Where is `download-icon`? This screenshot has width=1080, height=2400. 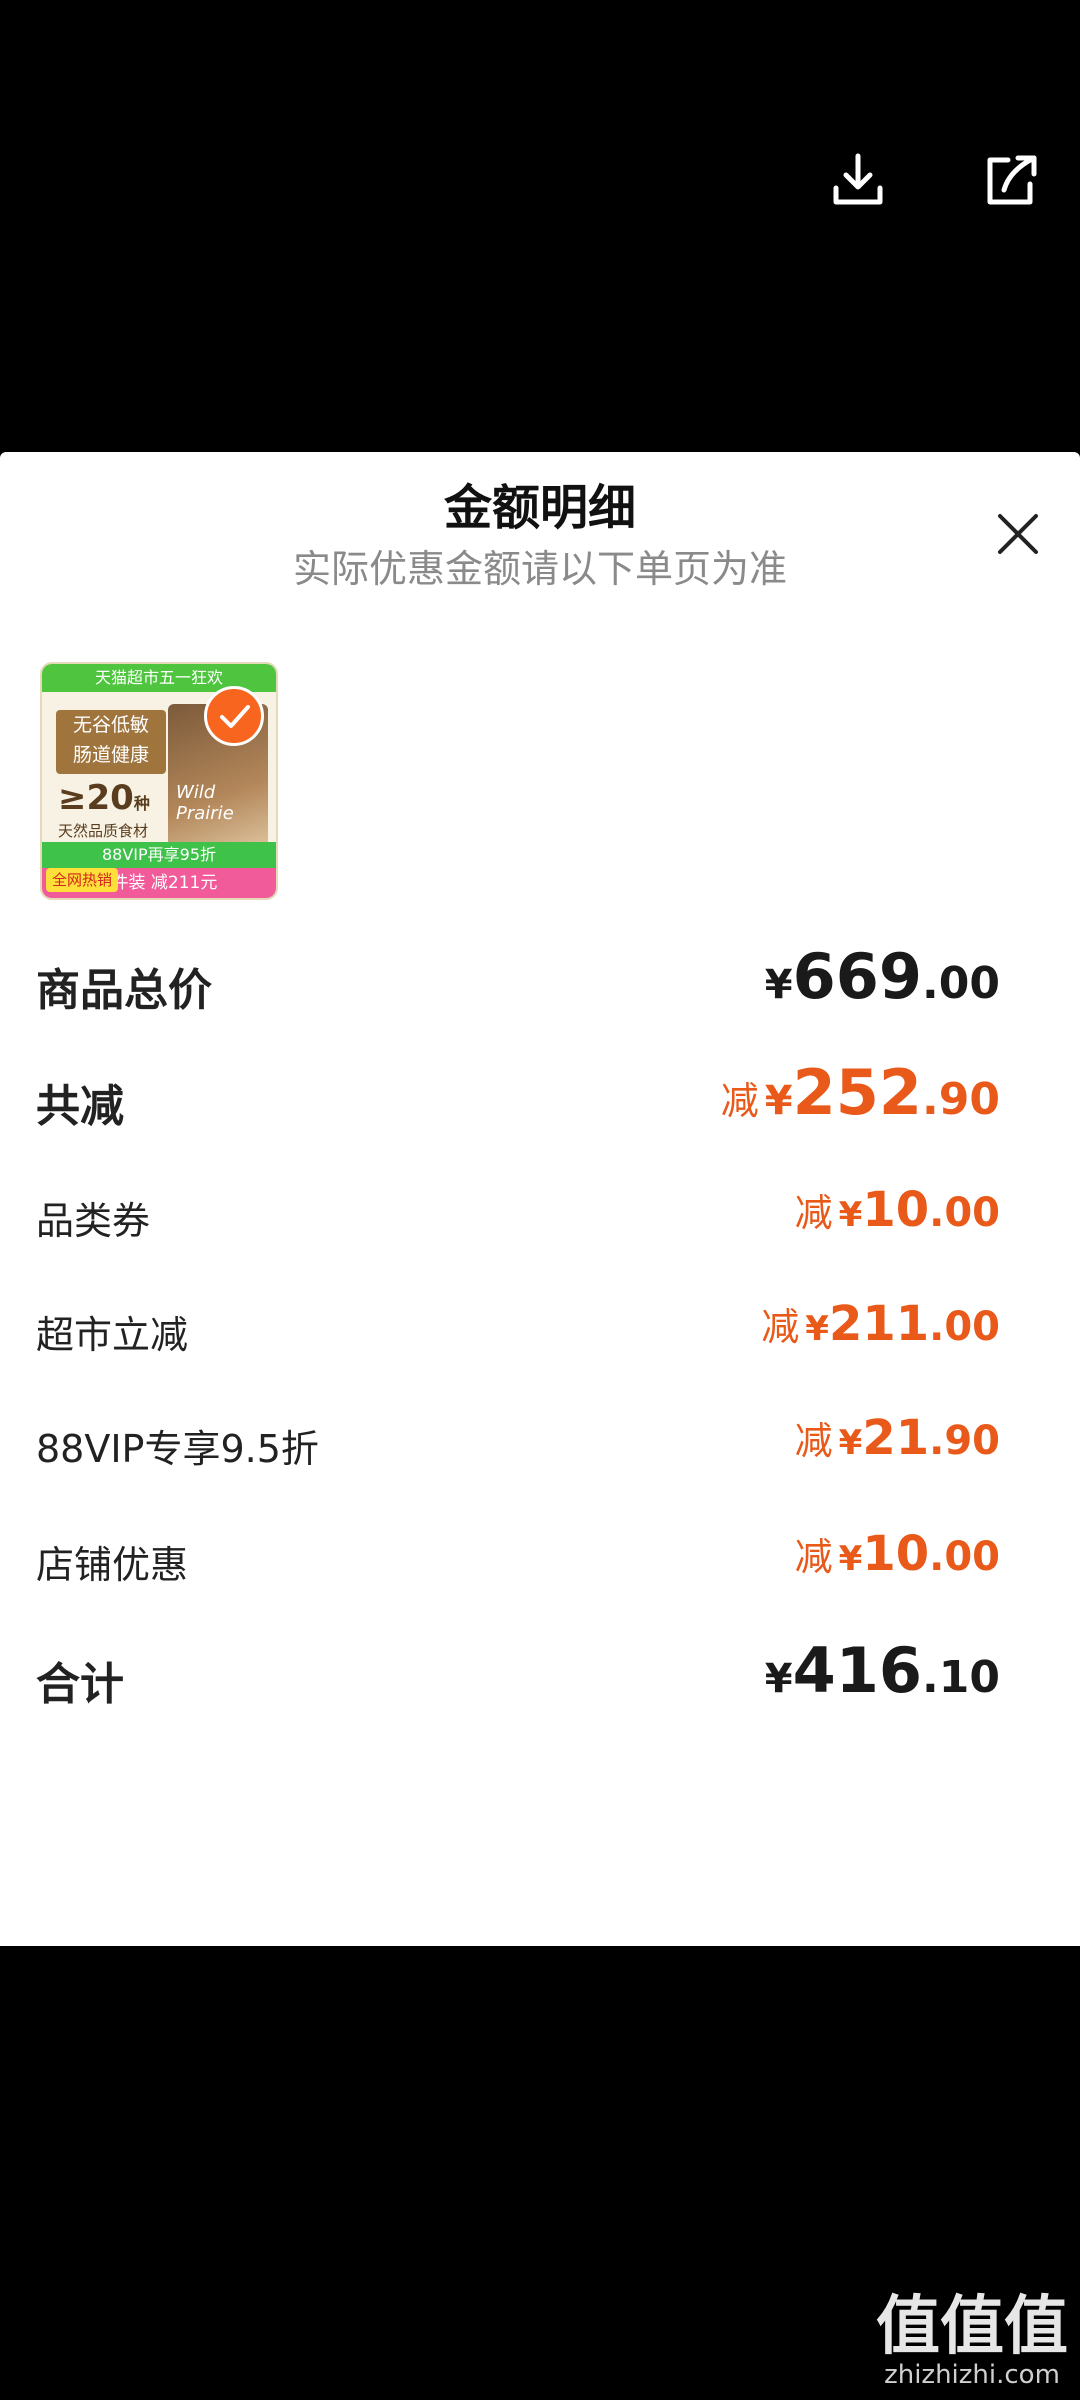
download-icon is located at coordinates (858, 180).